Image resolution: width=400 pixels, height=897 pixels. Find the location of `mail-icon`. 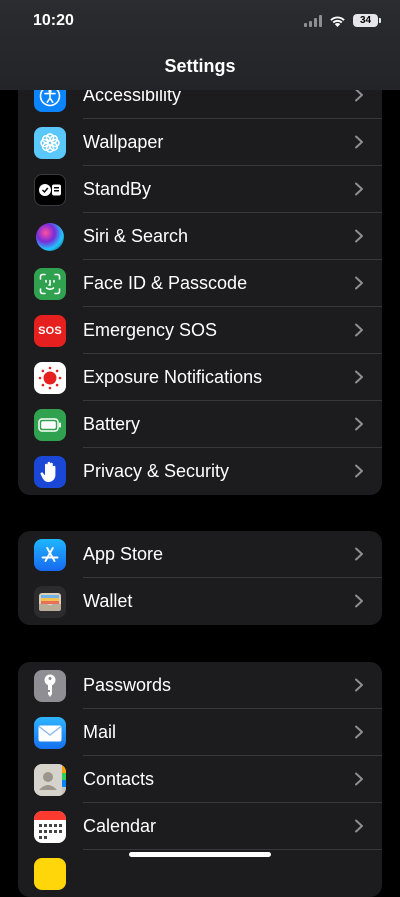

mail-icon is located at coordinates (50, 733).